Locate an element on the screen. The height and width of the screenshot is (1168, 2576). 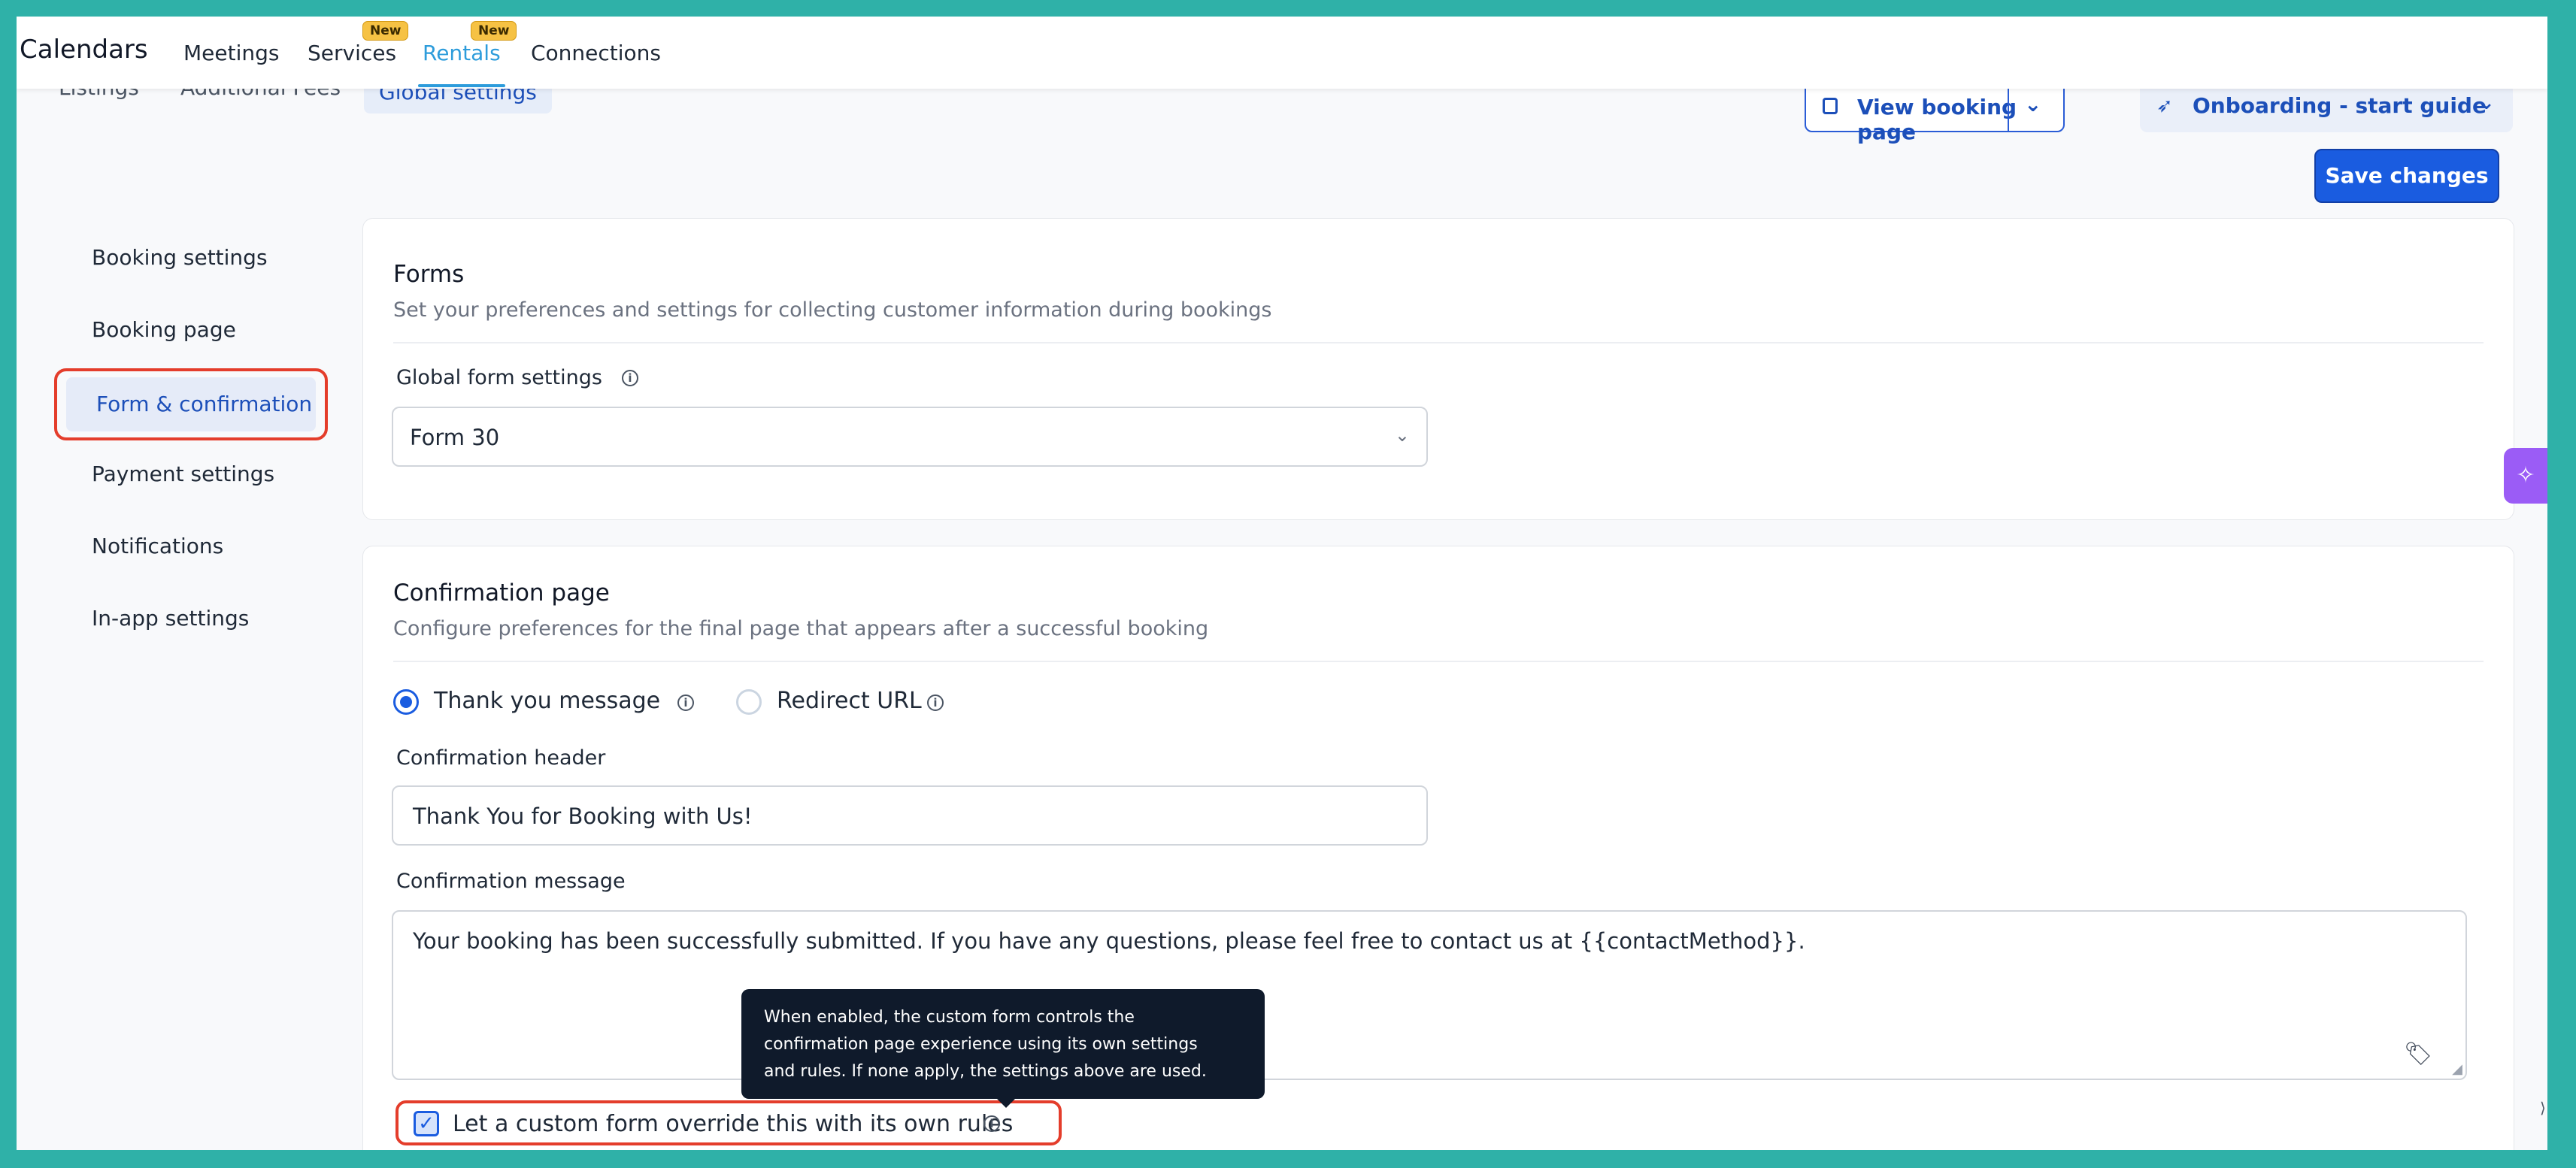
rocket-icon: ➶ is located at coordinates (2164, 106).